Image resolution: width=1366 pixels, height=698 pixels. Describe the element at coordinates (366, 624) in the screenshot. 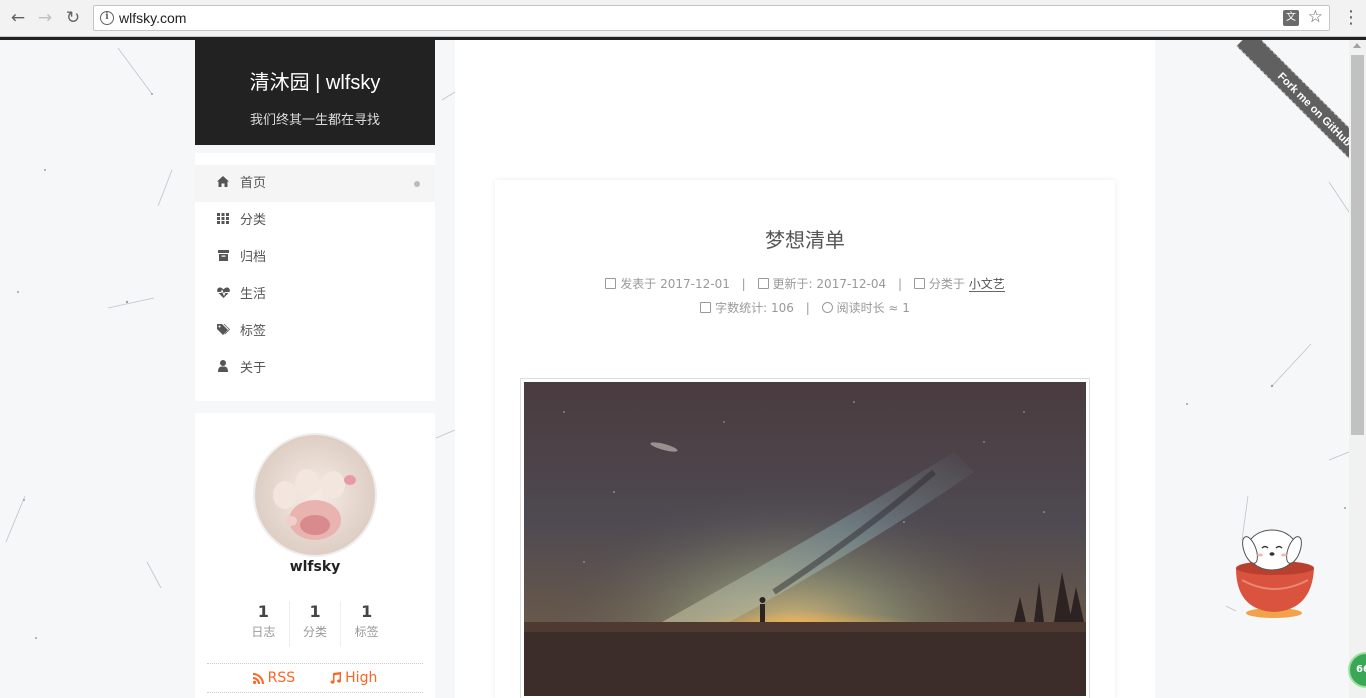

I see `stat-tags: 1 标签` at that location.